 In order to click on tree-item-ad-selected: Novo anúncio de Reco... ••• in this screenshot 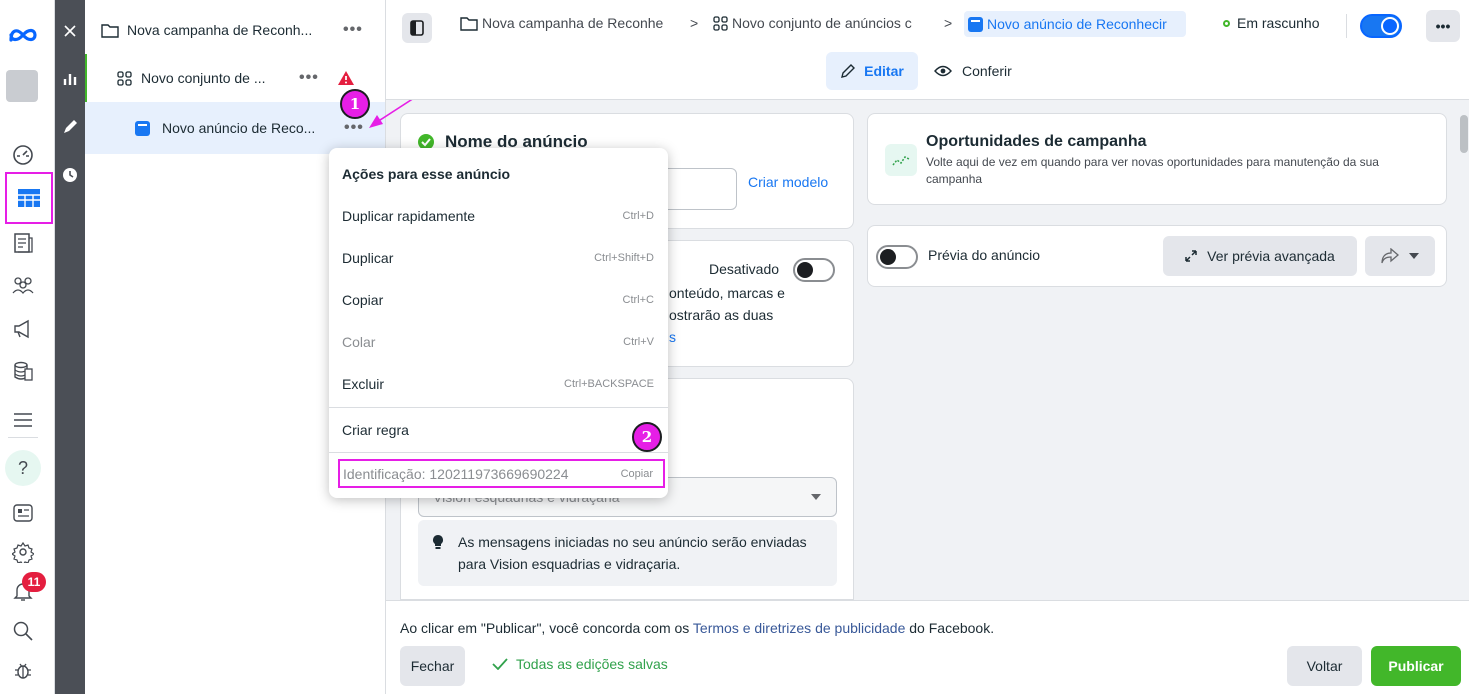, I will do `click(235, 128)`.